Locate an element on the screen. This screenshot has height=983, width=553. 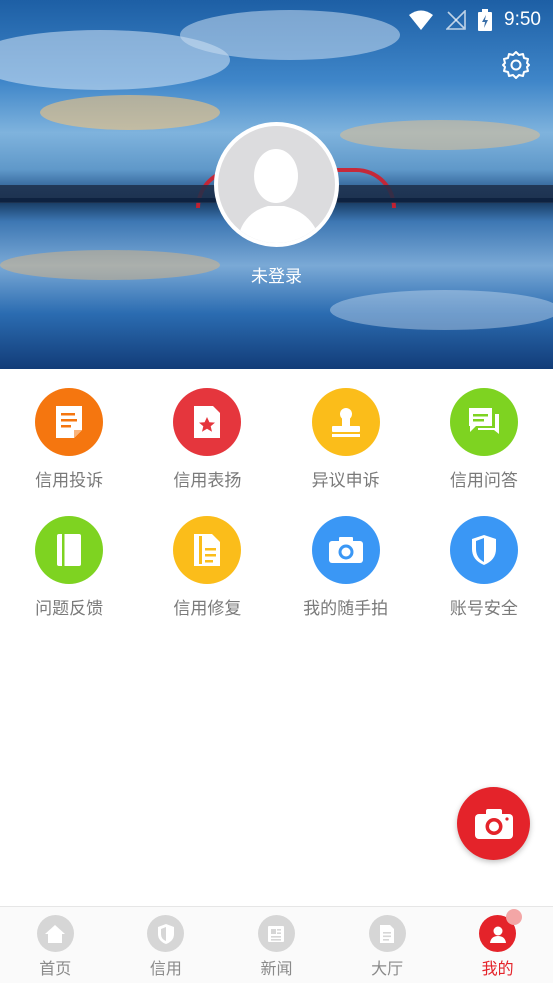
nav-item-credit: 信用 is located at coordinates (166, 945).